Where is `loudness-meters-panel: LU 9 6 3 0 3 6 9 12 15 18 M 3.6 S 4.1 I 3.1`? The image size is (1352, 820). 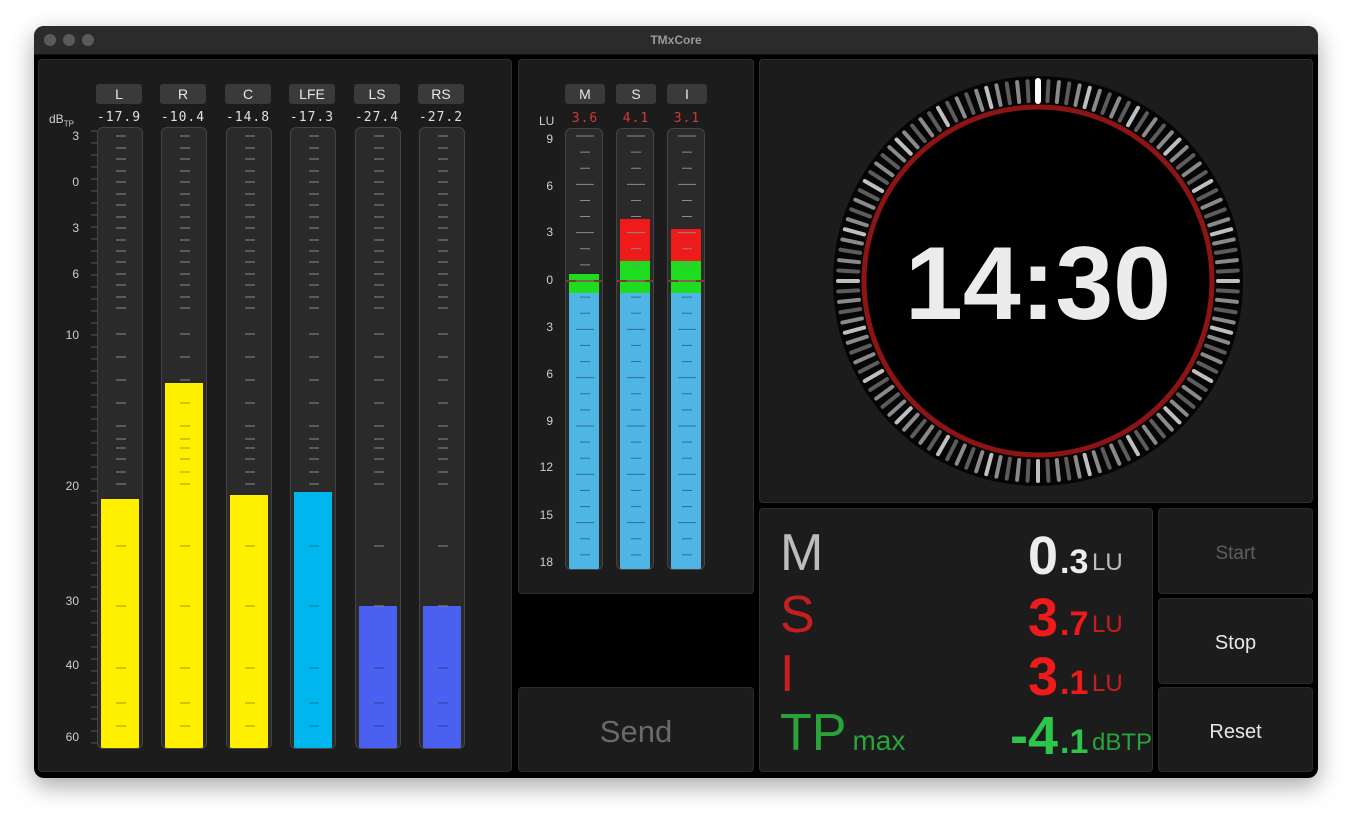
loudness-meters-panel: LU 9 6 3 0 3 6 9 12 15 18 M 3.6 S 4.1 I 3.1 is located at coordinates (636, 326).